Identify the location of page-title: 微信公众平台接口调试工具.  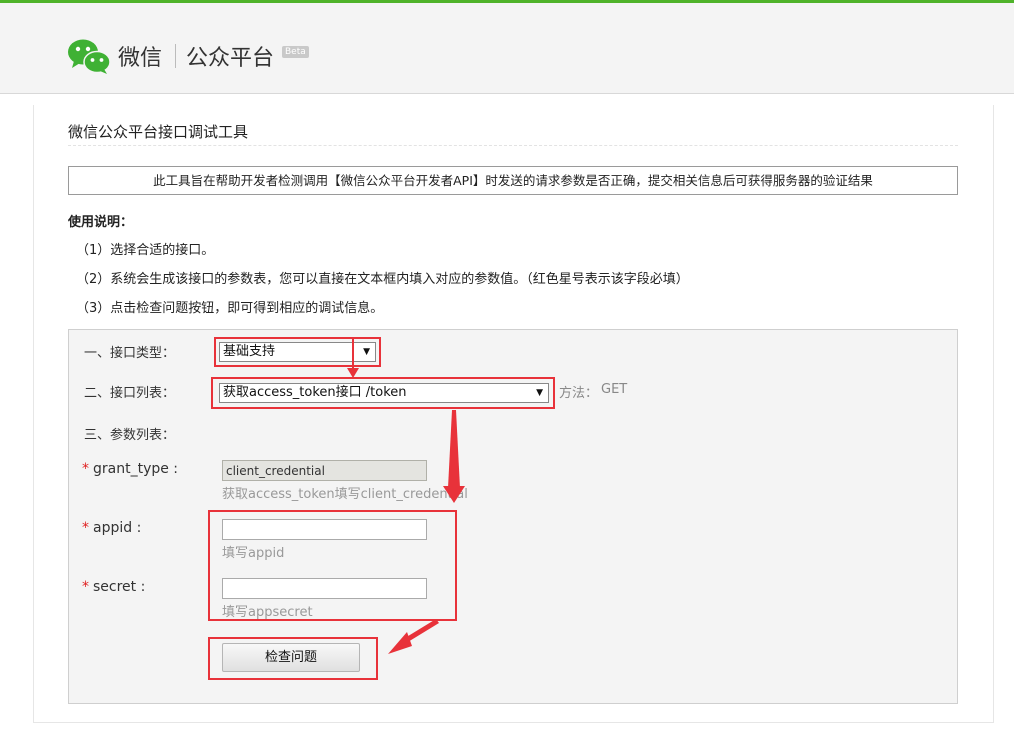
(158, 132).